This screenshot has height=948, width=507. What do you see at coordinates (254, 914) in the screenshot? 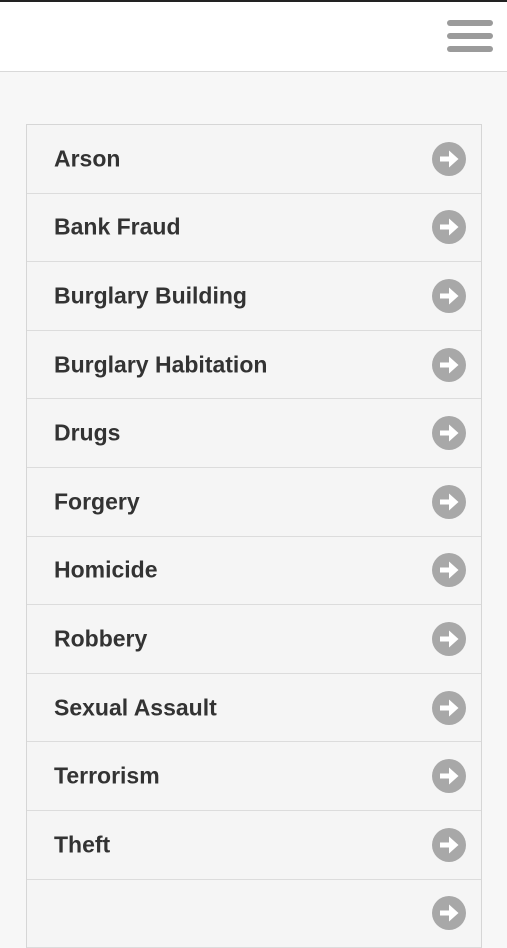
I see `list-item` at bounding box center [254, 914].